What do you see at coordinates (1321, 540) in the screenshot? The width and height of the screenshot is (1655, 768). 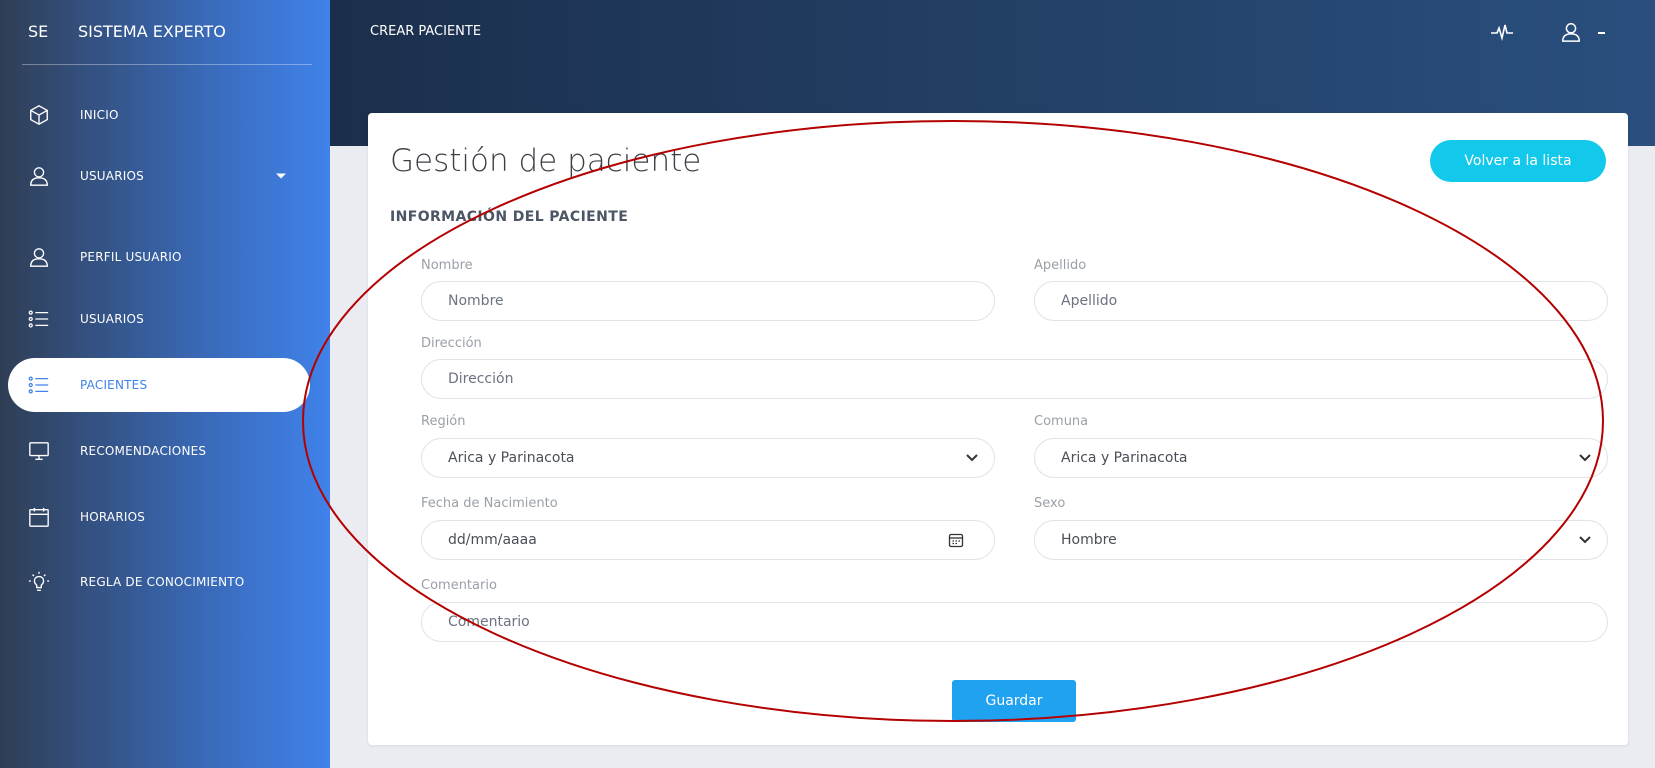 I see `sexo-select: Hombre` at bounding box center [1321, 540].